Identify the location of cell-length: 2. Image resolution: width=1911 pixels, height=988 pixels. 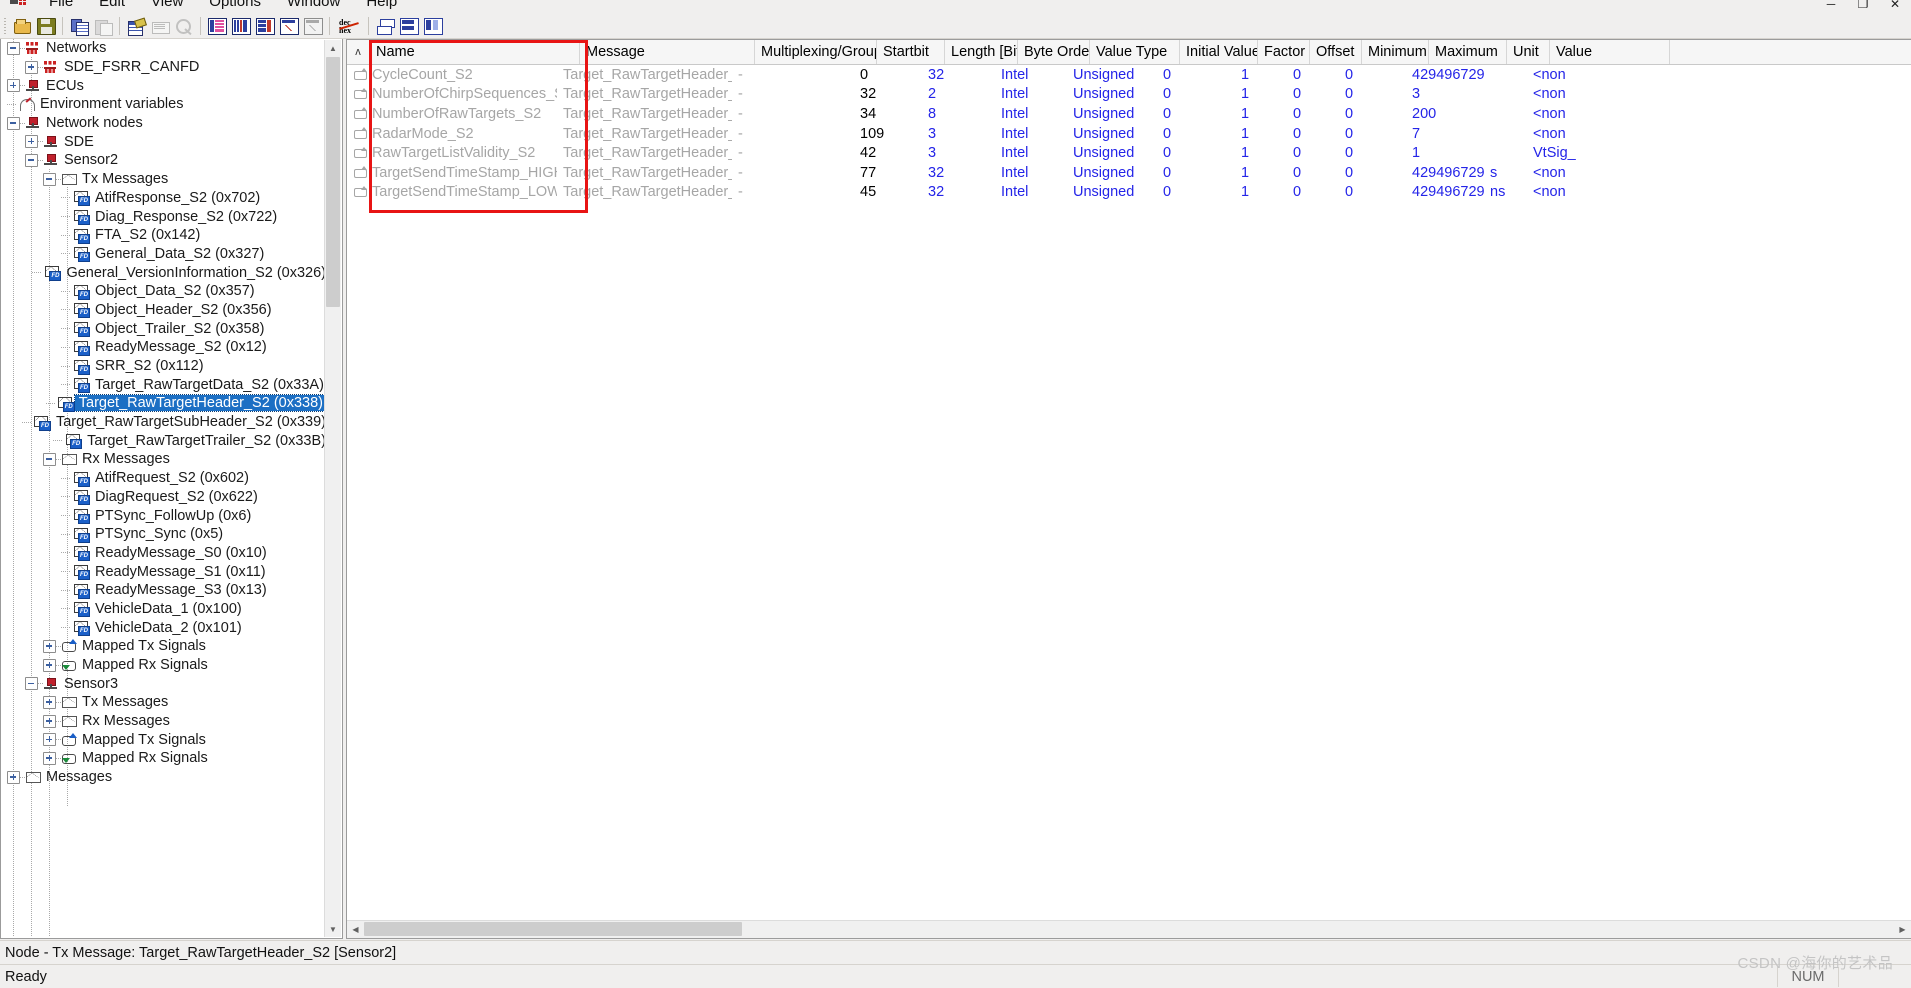
(958, 95).